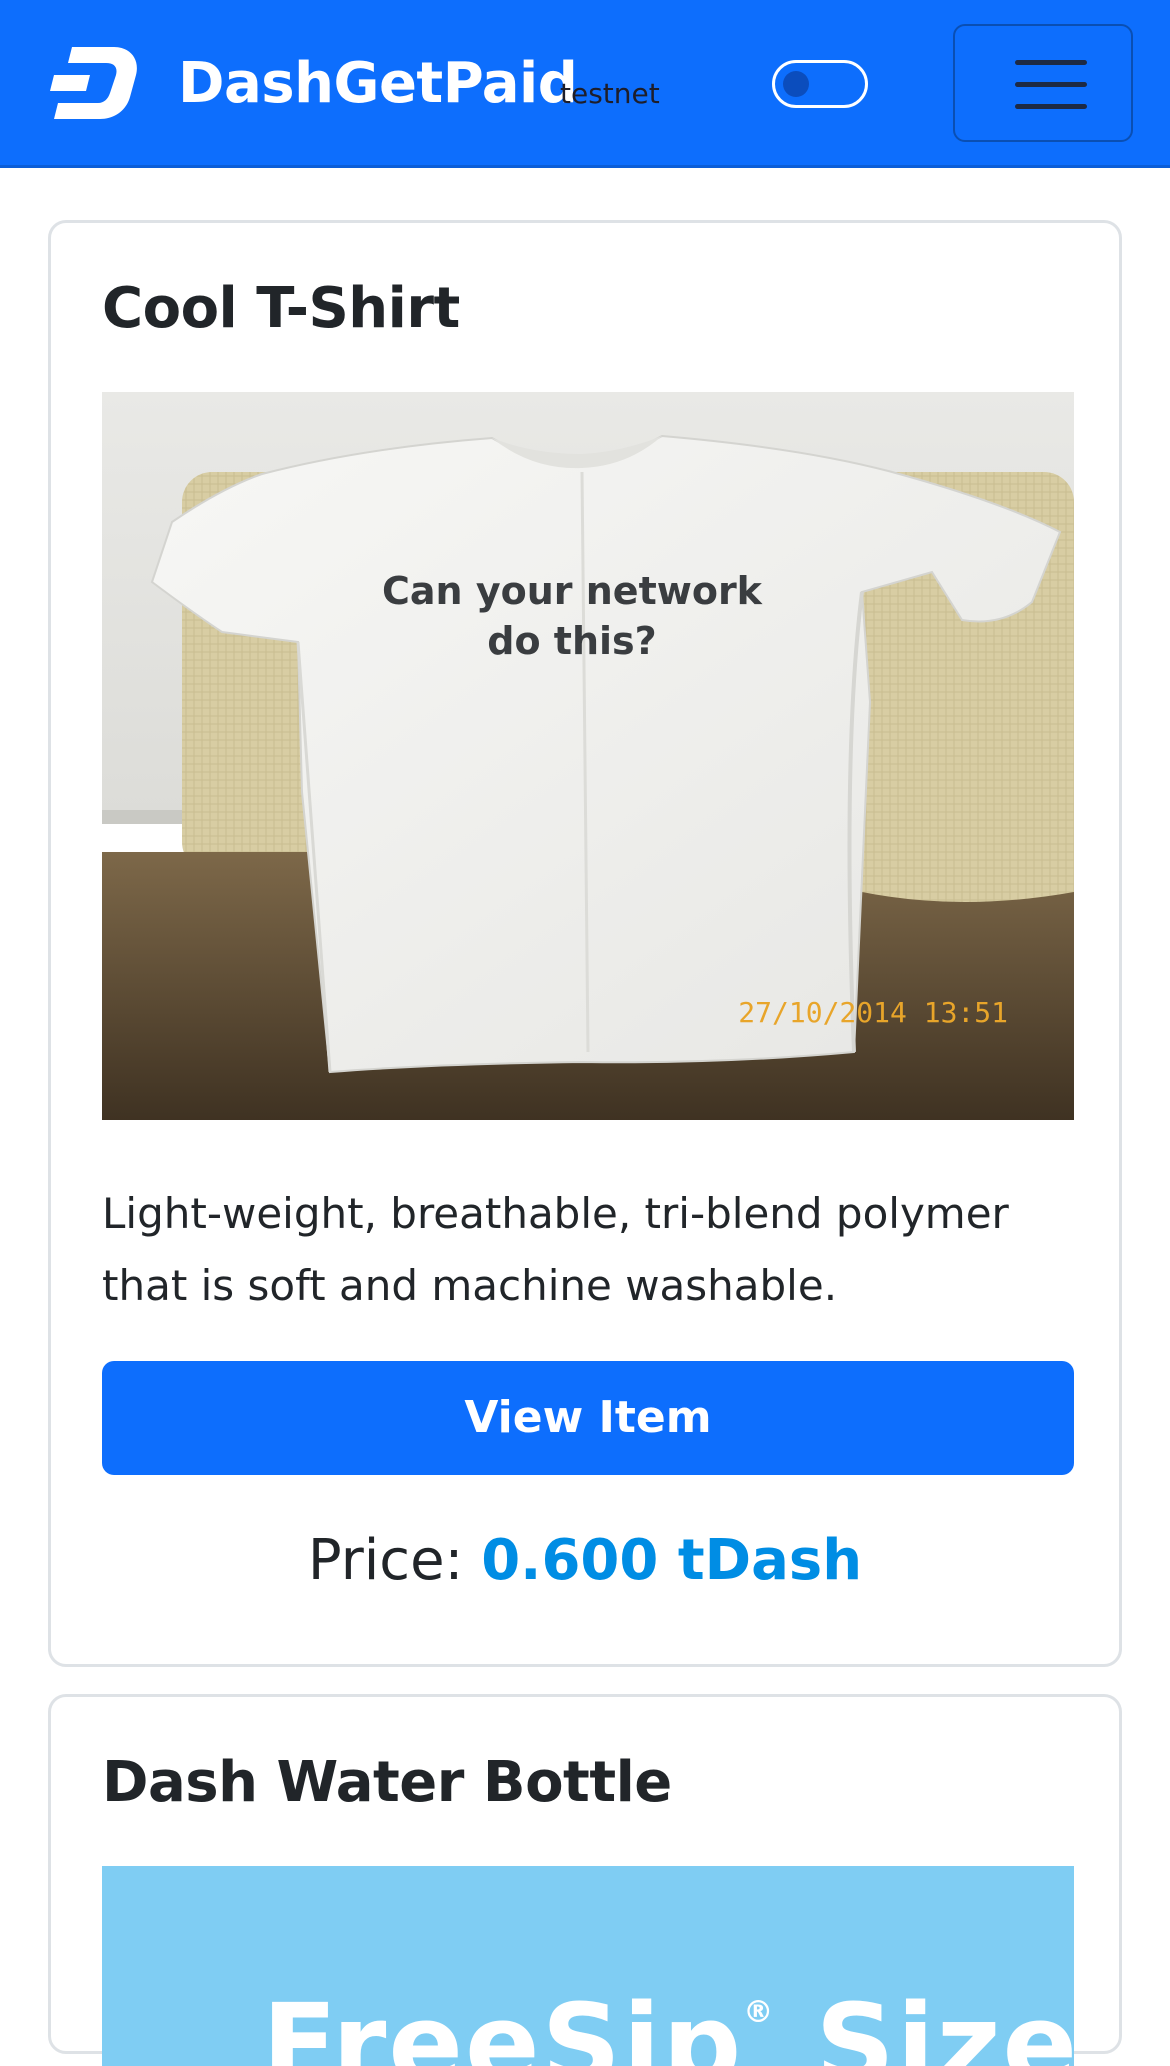 The image size is (1170, 2066). I want to click on navbar: DashGetPaid testnet, so click(585, 84).